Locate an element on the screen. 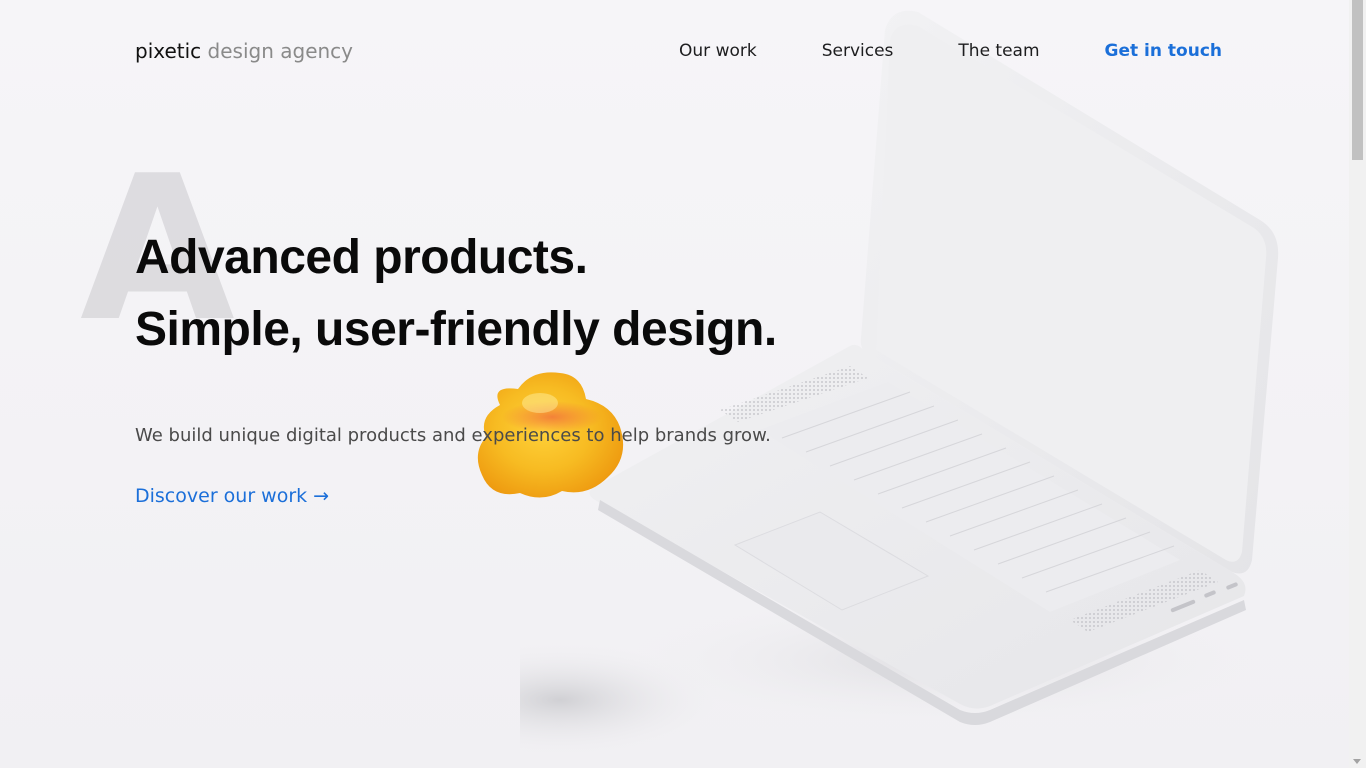 This screenshot has height=768, width=1366. scrollbar-thumb is located at coordinates (1357, 80).